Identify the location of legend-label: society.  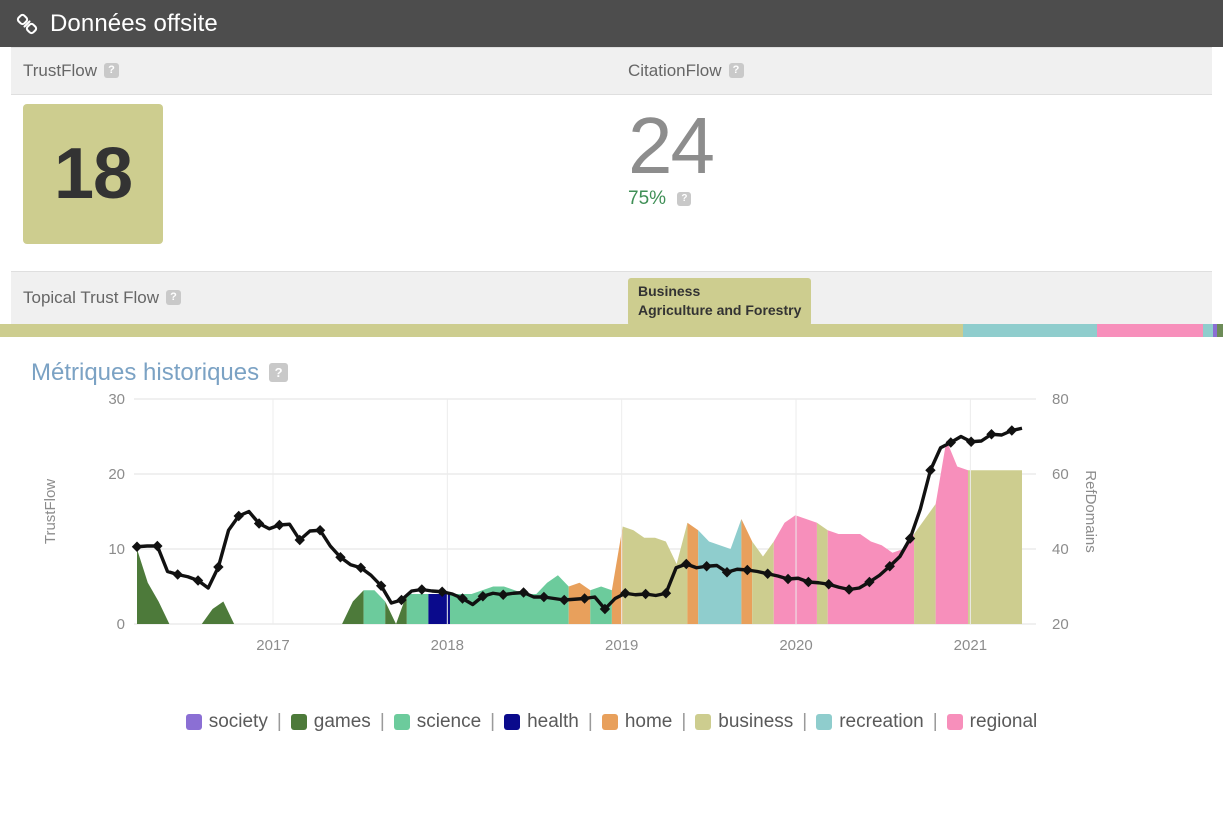
(238, 721).